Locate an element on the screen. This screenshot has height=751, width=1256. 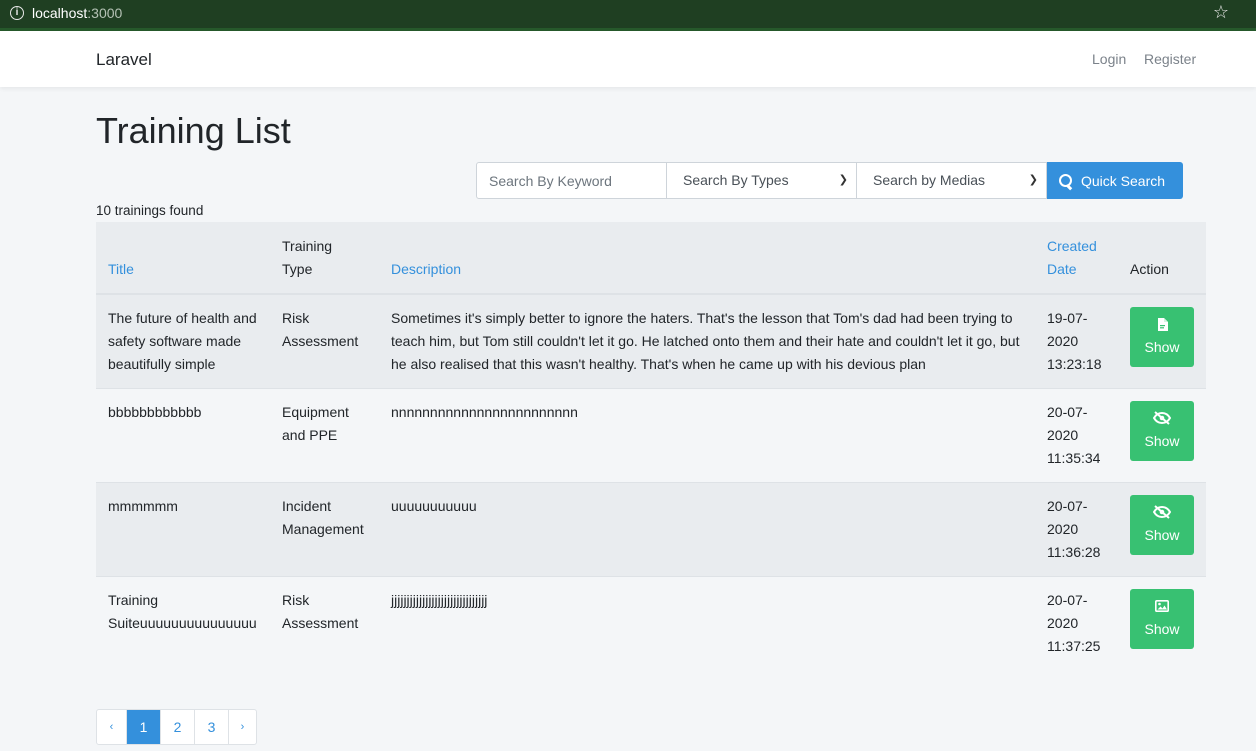
pagination: ‹ 1 2 3 › is located at coordinates (176, 727).